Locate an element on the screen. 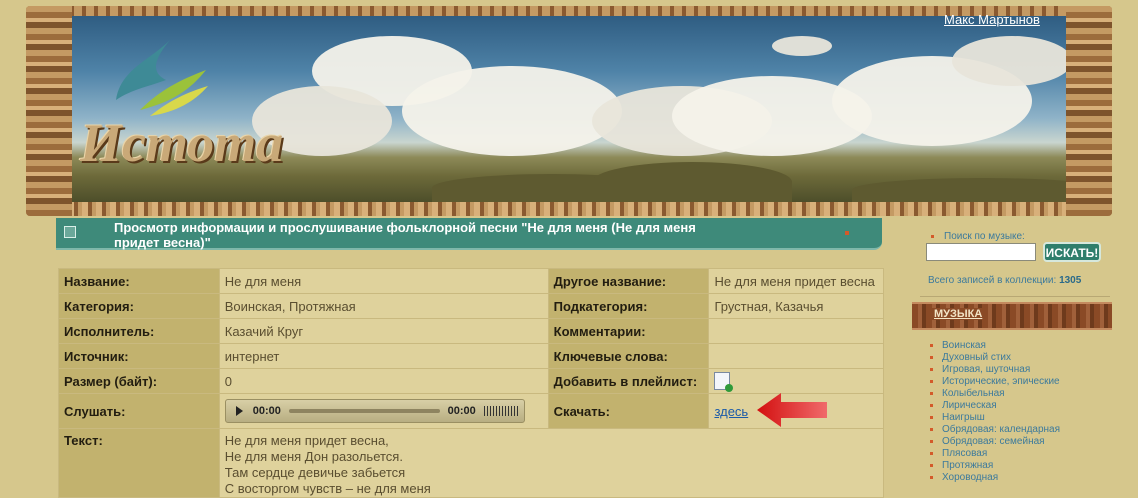 This screenshot has height=498, width=1138. red-arrow-icon is located at coordinates (792, 410).